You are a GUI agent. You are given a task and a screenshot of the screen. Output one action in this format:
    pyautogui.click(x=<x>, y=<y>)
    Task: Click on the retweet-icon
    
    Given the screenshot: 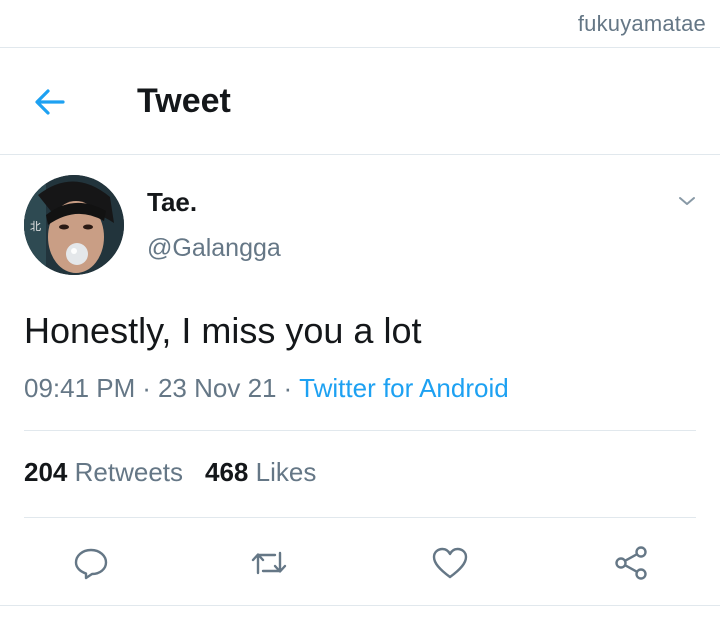 What is the action you would take?
    pyautogui.click(x=269, y=563)
    